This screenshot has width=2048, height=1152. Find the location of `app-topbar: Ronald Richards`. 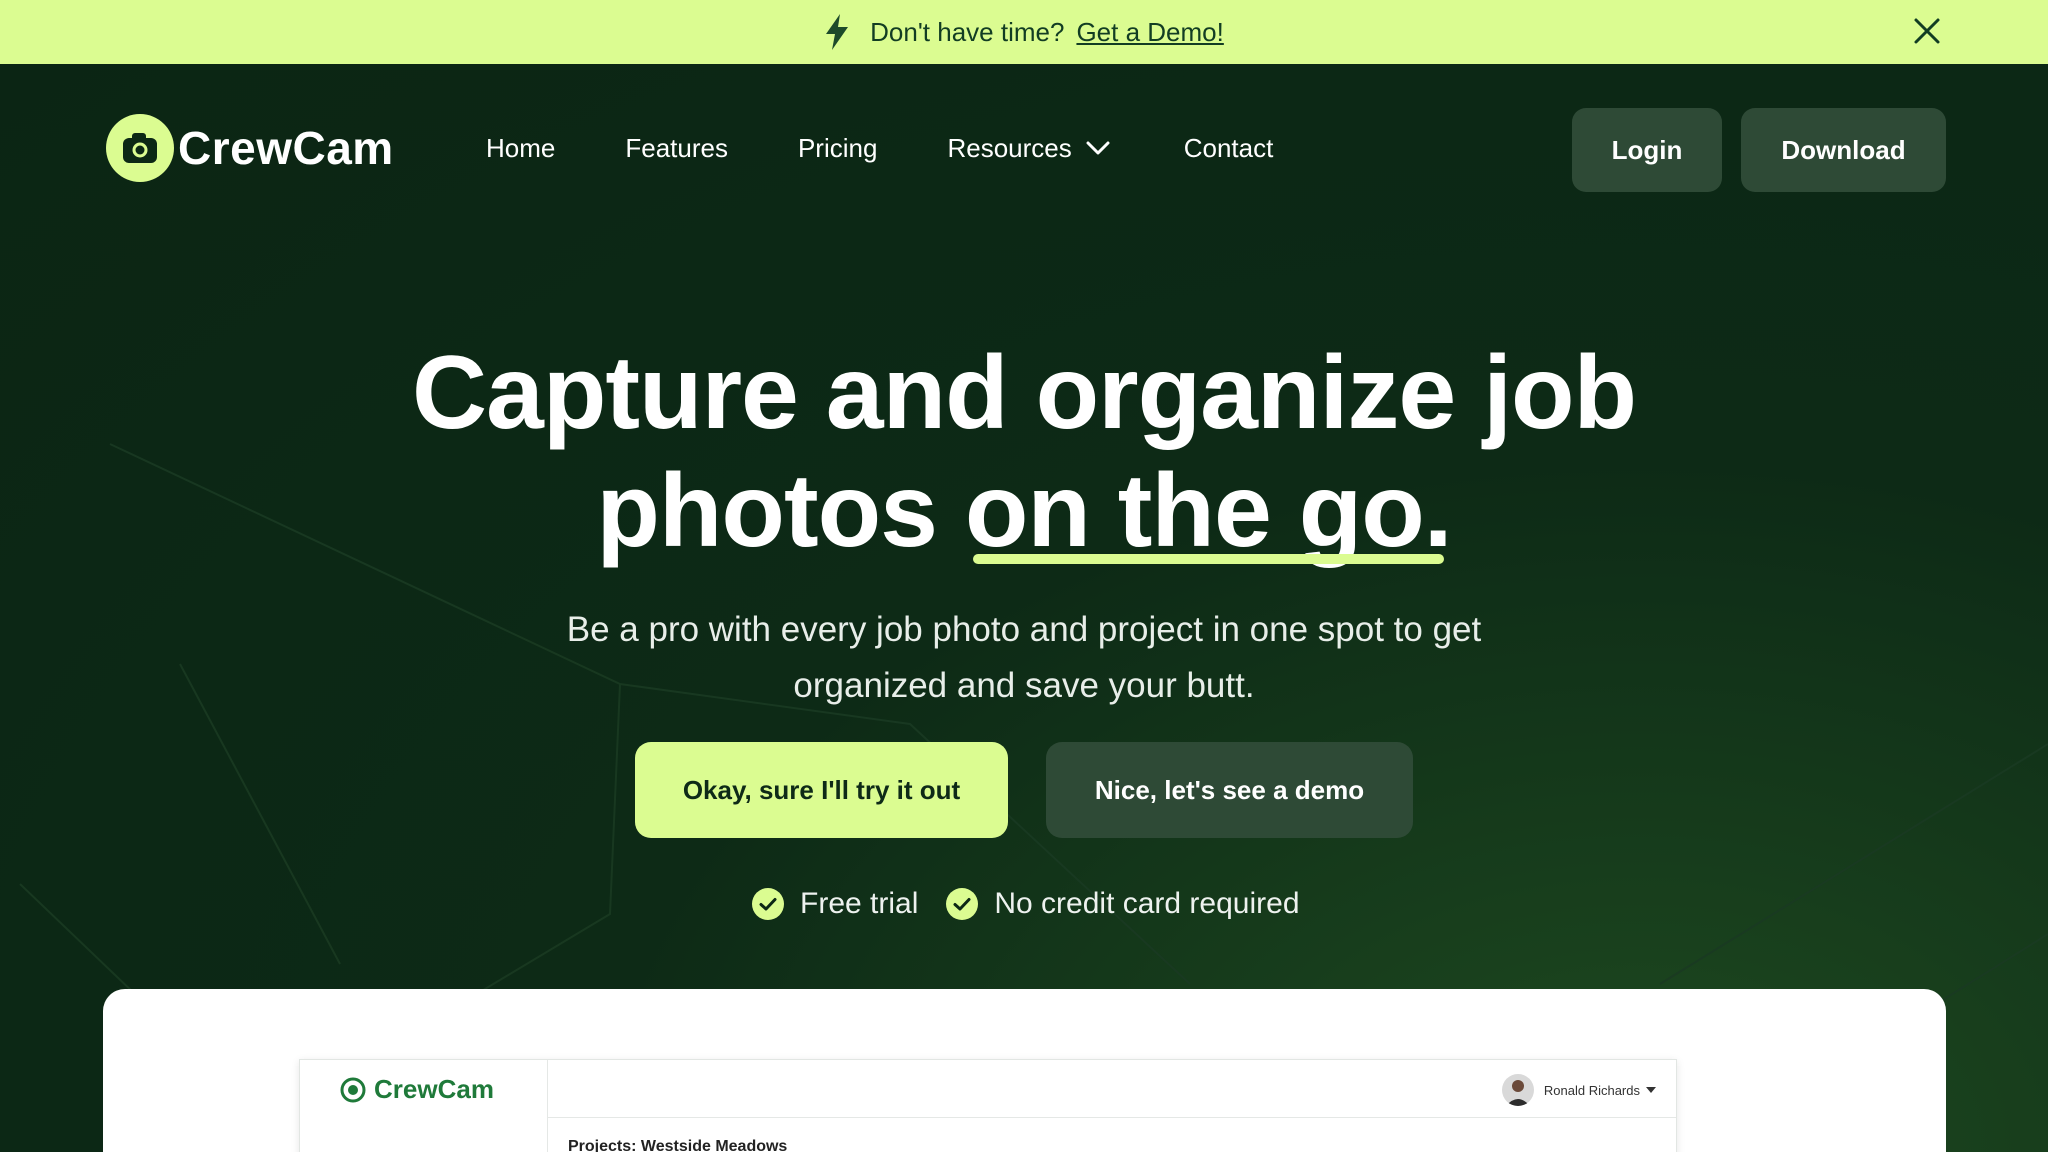

app-topbar: Ronald Richards is located at coordinates (1112, 1089).